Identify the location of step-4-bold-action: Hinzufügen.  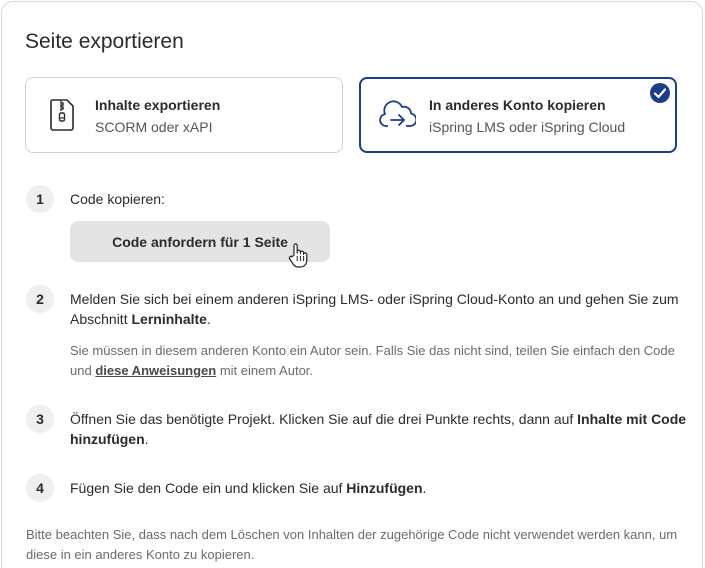
(384, 488).